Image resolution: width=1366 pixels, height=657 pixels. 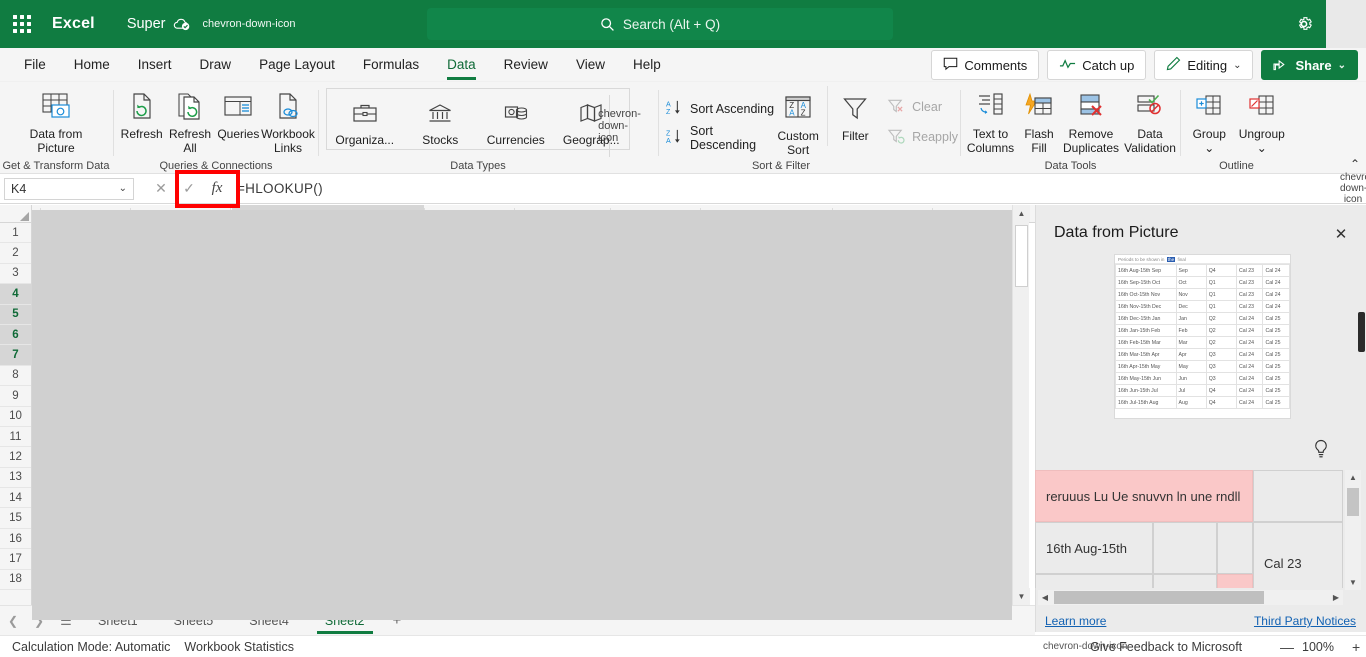 What do you see at coordinates (92, 65) in the screenshot?
I see `tab-home: Home` at bounding box center [92, 65].